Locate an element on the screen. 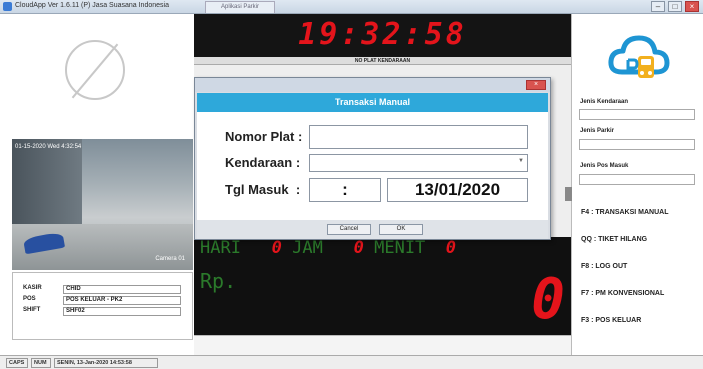  info-value: SHF02 is located at coordinates (122, 311).